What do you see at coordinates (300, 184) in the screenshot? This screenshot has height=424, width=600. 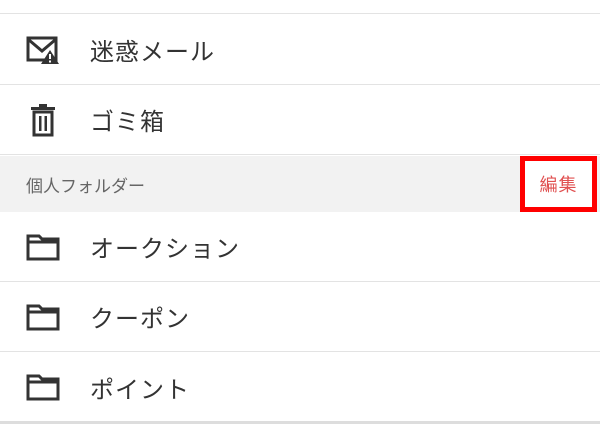 I see `personal-folders-header: 個人フォルダー` at bounding box center [300, 184].